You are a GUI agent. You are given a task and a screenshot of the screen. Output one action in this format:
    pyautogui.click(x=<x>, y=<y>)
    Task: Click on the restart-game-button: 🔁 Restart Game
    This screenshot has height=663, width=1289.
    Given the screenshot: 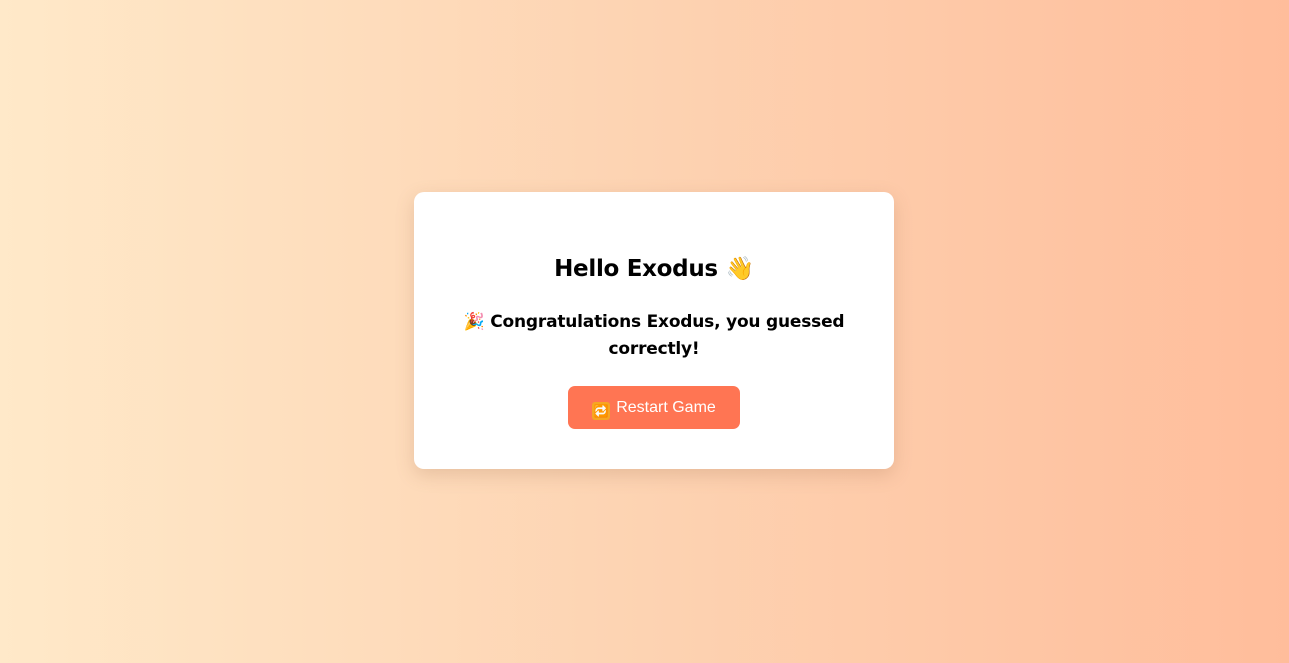 What is the action you would take?
    pyautogui.click(x=654, y=407)
    